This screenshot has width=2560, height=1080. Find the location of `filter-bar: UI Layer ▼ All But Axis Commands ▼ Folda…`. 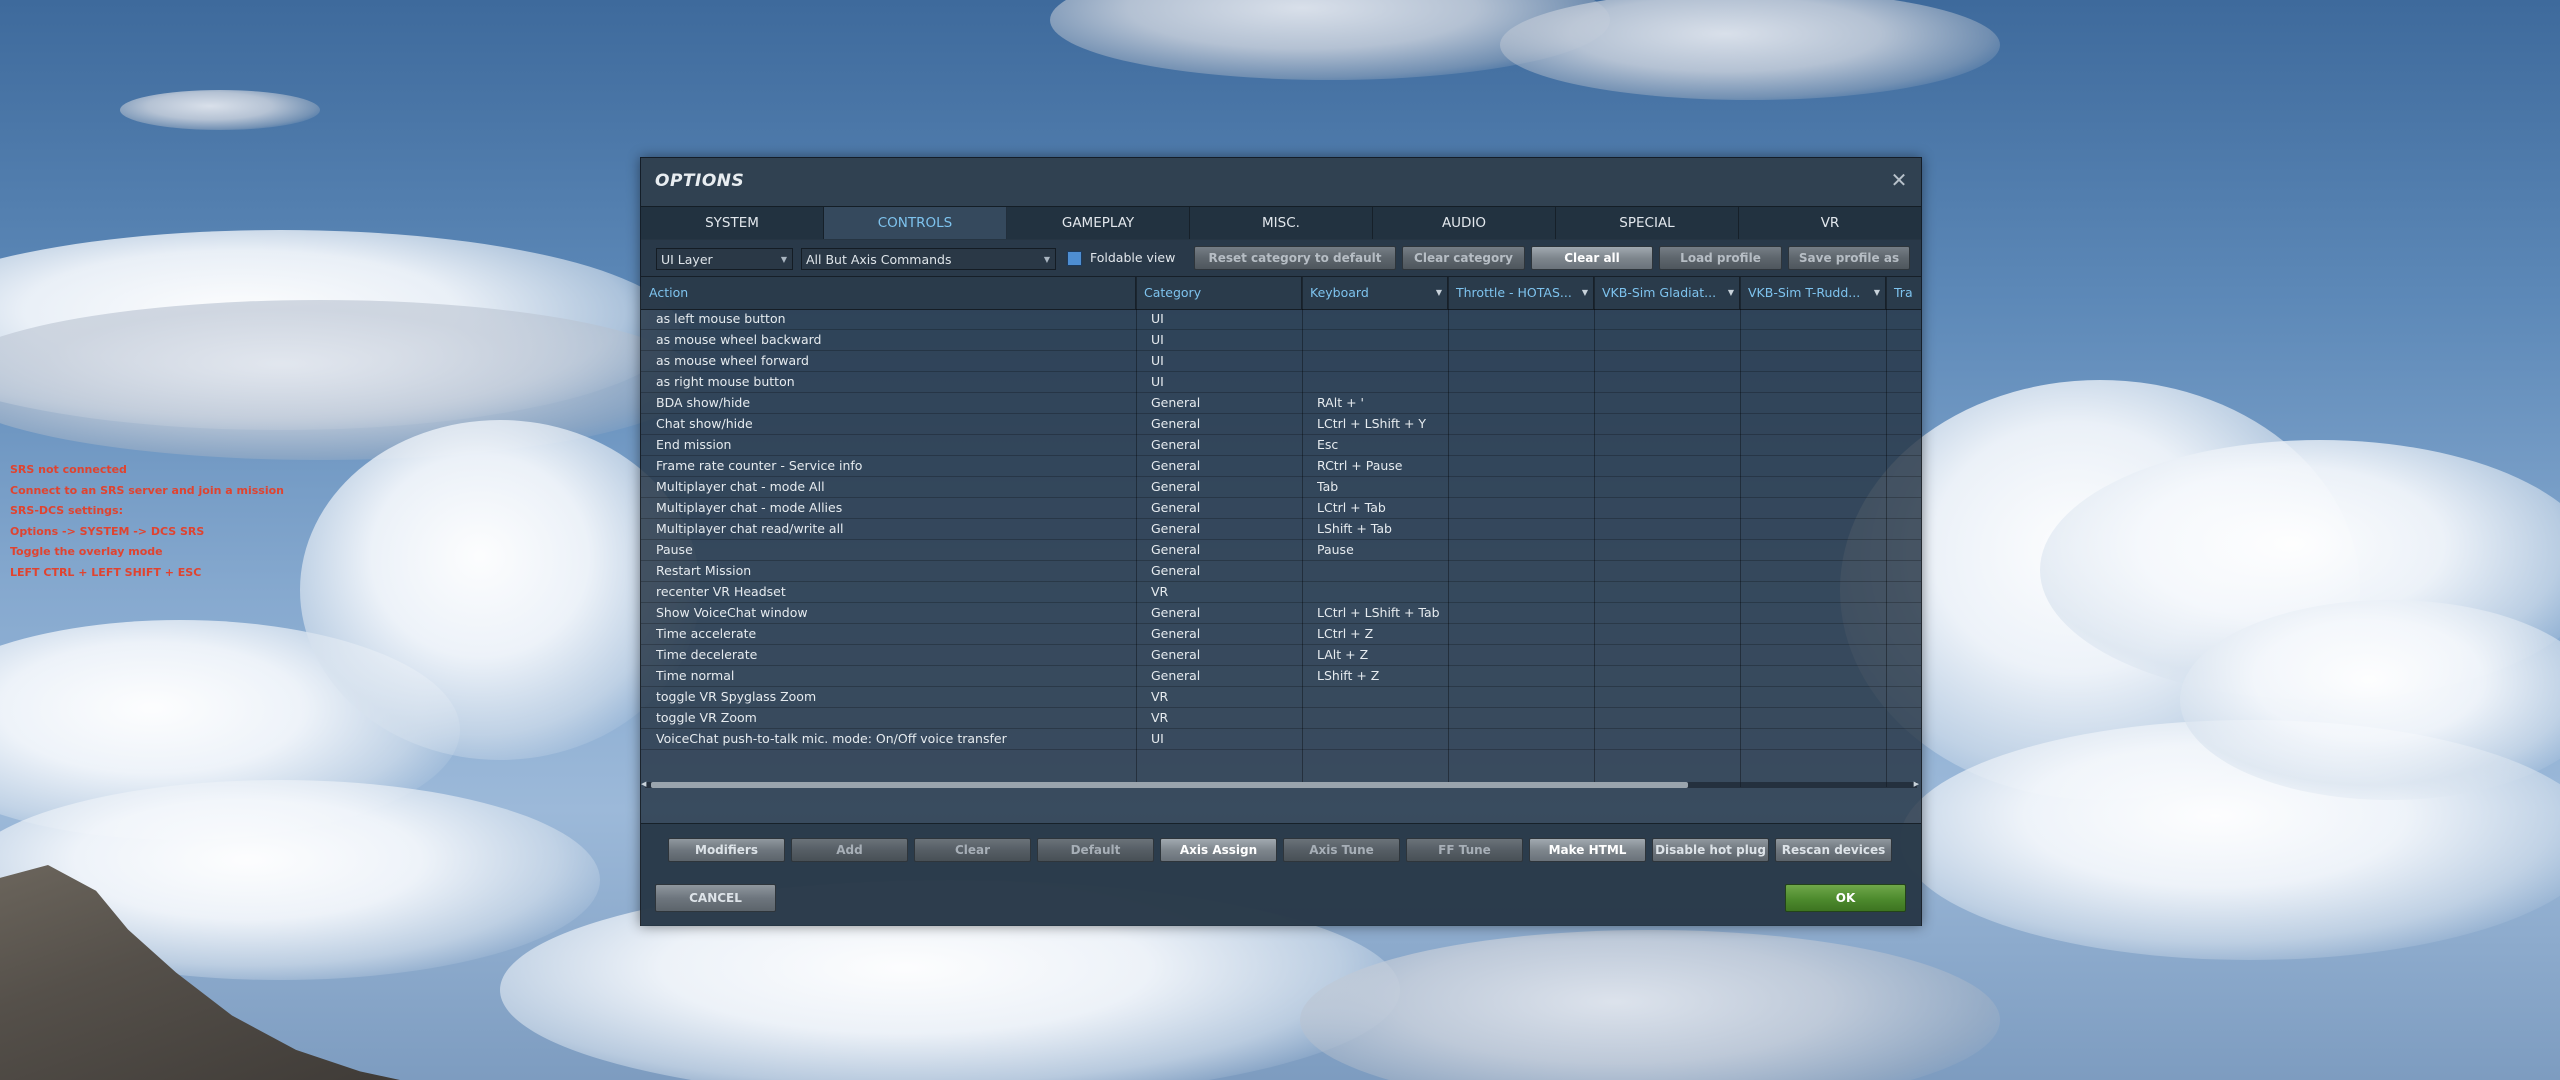

filter-bar: UI Layer ▼ All But Axis Commands ▼ Folda… is located at coordinates (1281, 258).